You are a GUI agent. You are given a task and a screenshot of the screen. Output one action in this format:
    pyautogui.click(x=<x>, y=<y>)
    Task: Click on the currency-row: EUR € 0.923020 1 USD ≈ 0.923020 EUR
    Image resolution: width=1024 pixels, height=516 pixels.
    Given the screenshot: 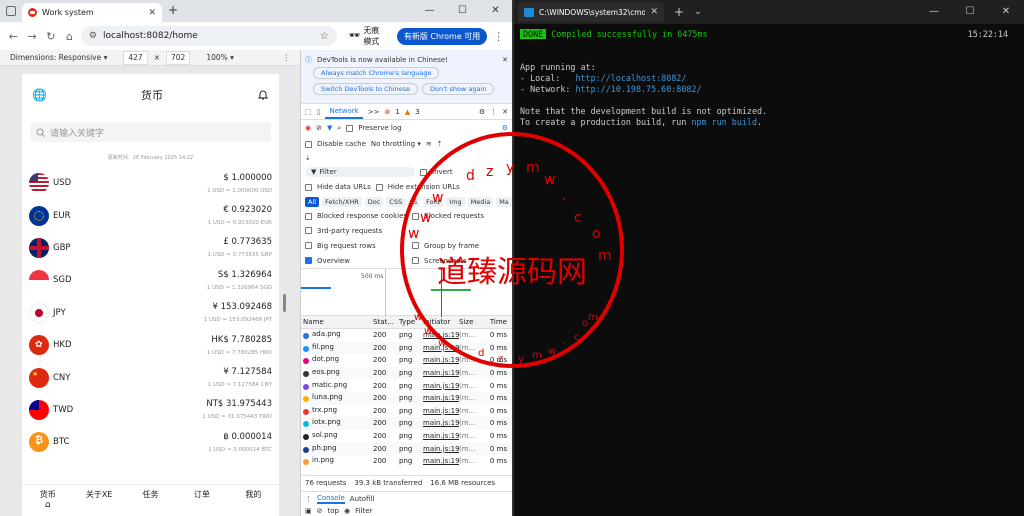 What is the action you would take?
    pyautogui.click(x=150, y=215)
    